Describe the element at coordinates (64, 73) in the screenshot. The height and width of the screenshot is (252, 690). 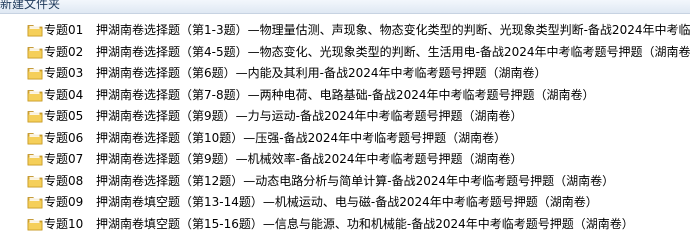
I see `file-name-prefix: 专题03` at that location.